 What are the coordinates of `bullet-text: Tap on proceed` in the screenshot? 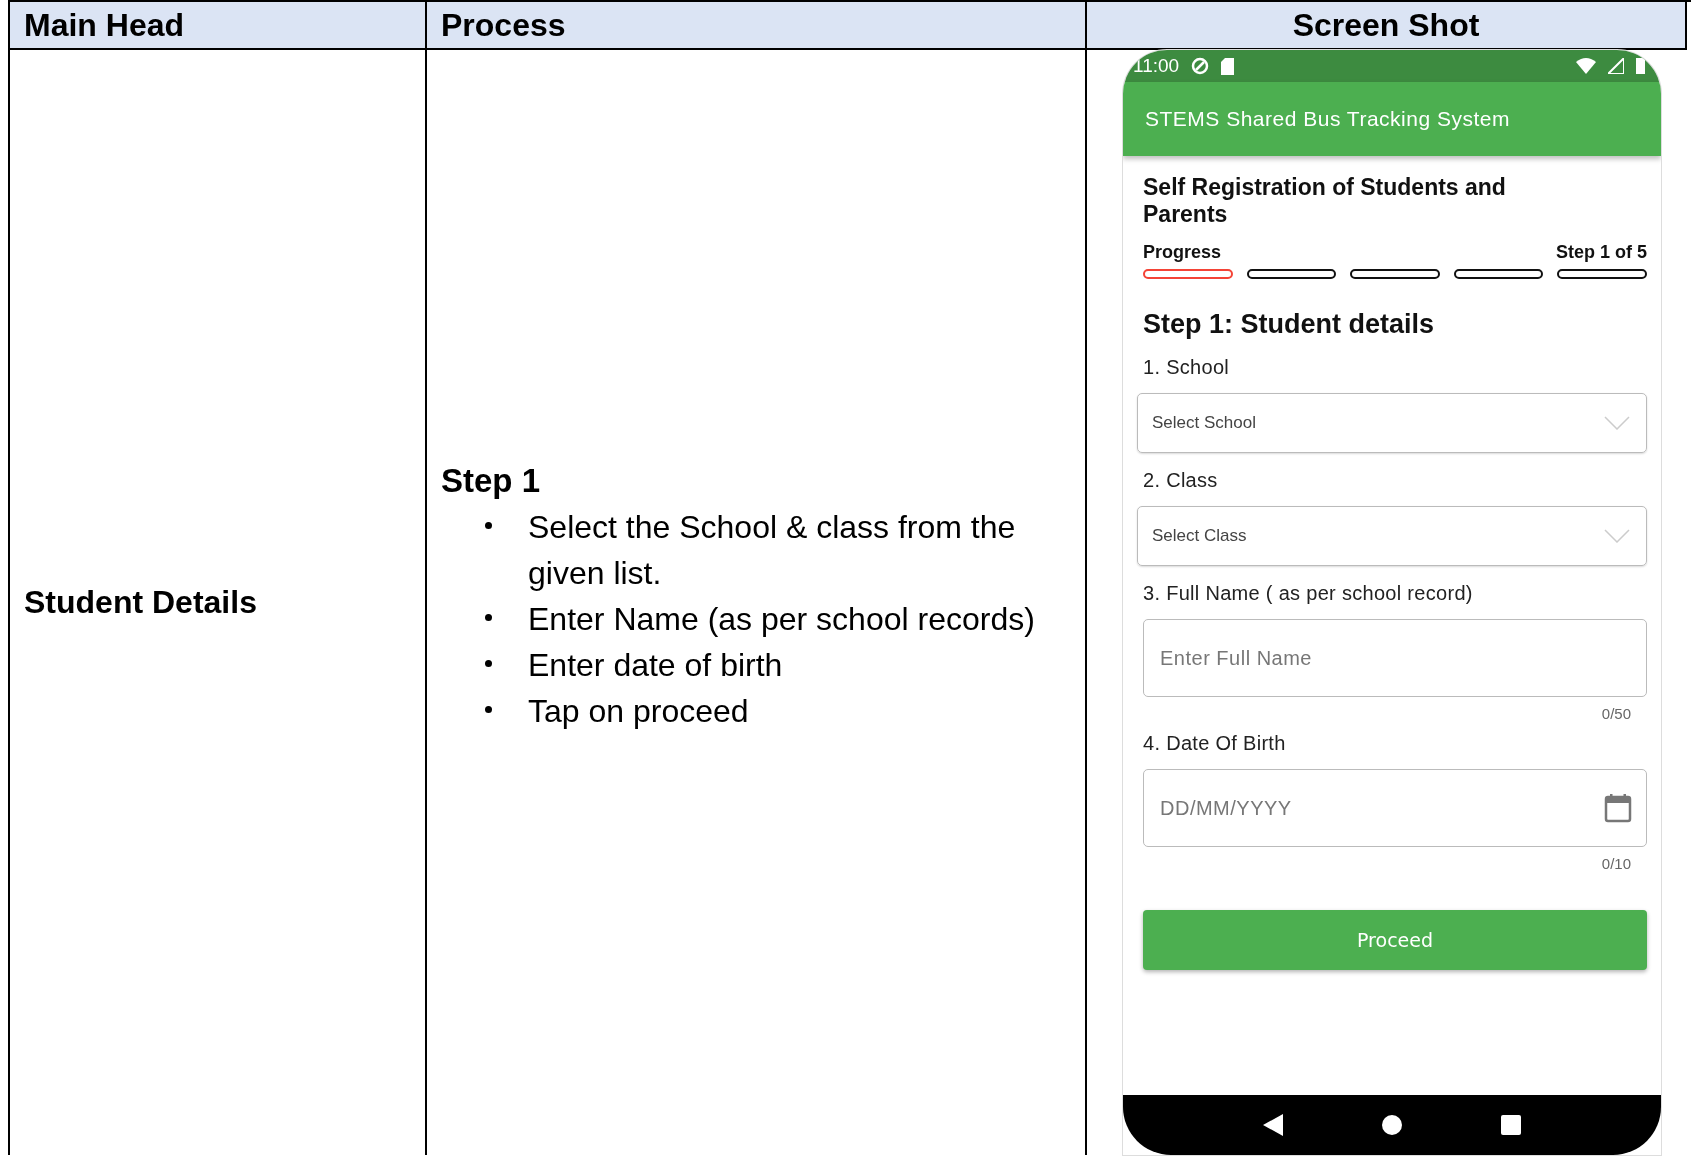 It's located at (639, 711).